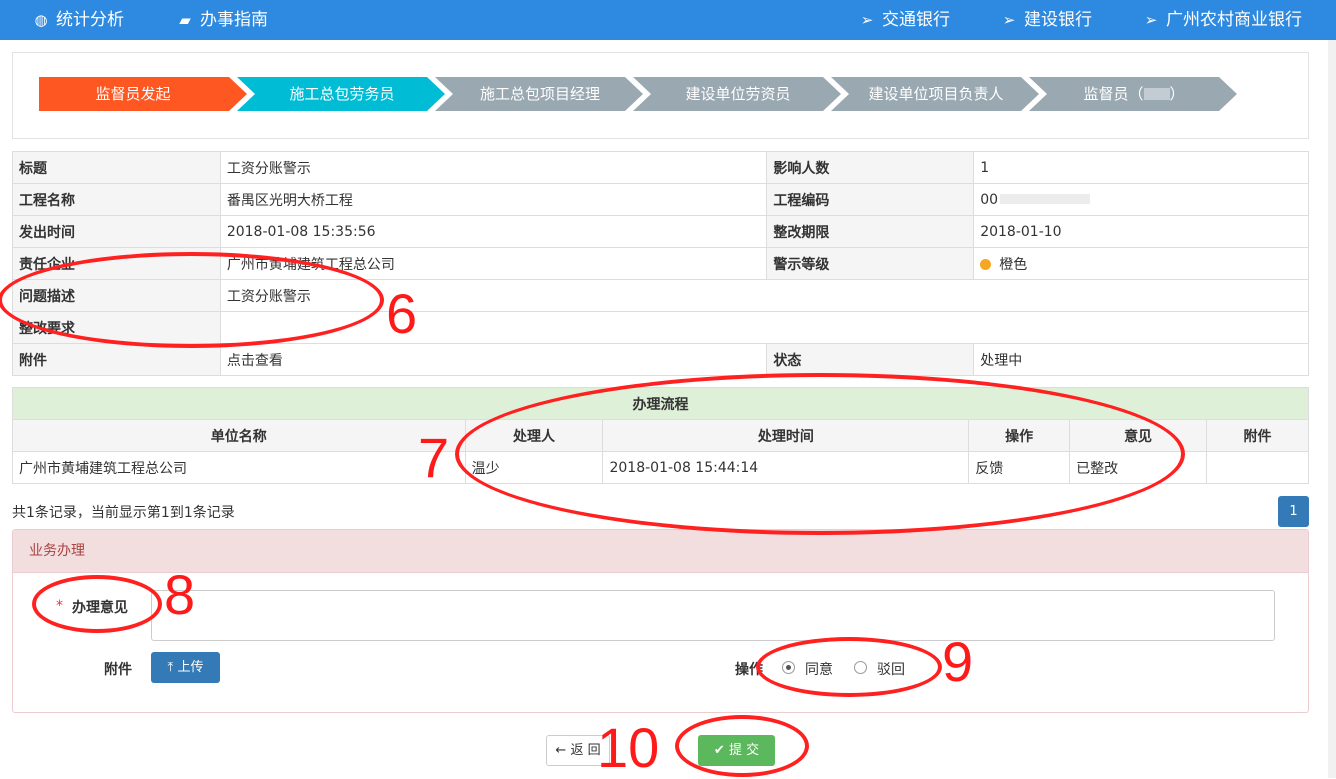 The height and width of the screenshot is (779, 1336). Describe the element at coordinates (493, 231) in the screenshot. I see `issued-value: 2018-01-08 15:35:56` at that location.